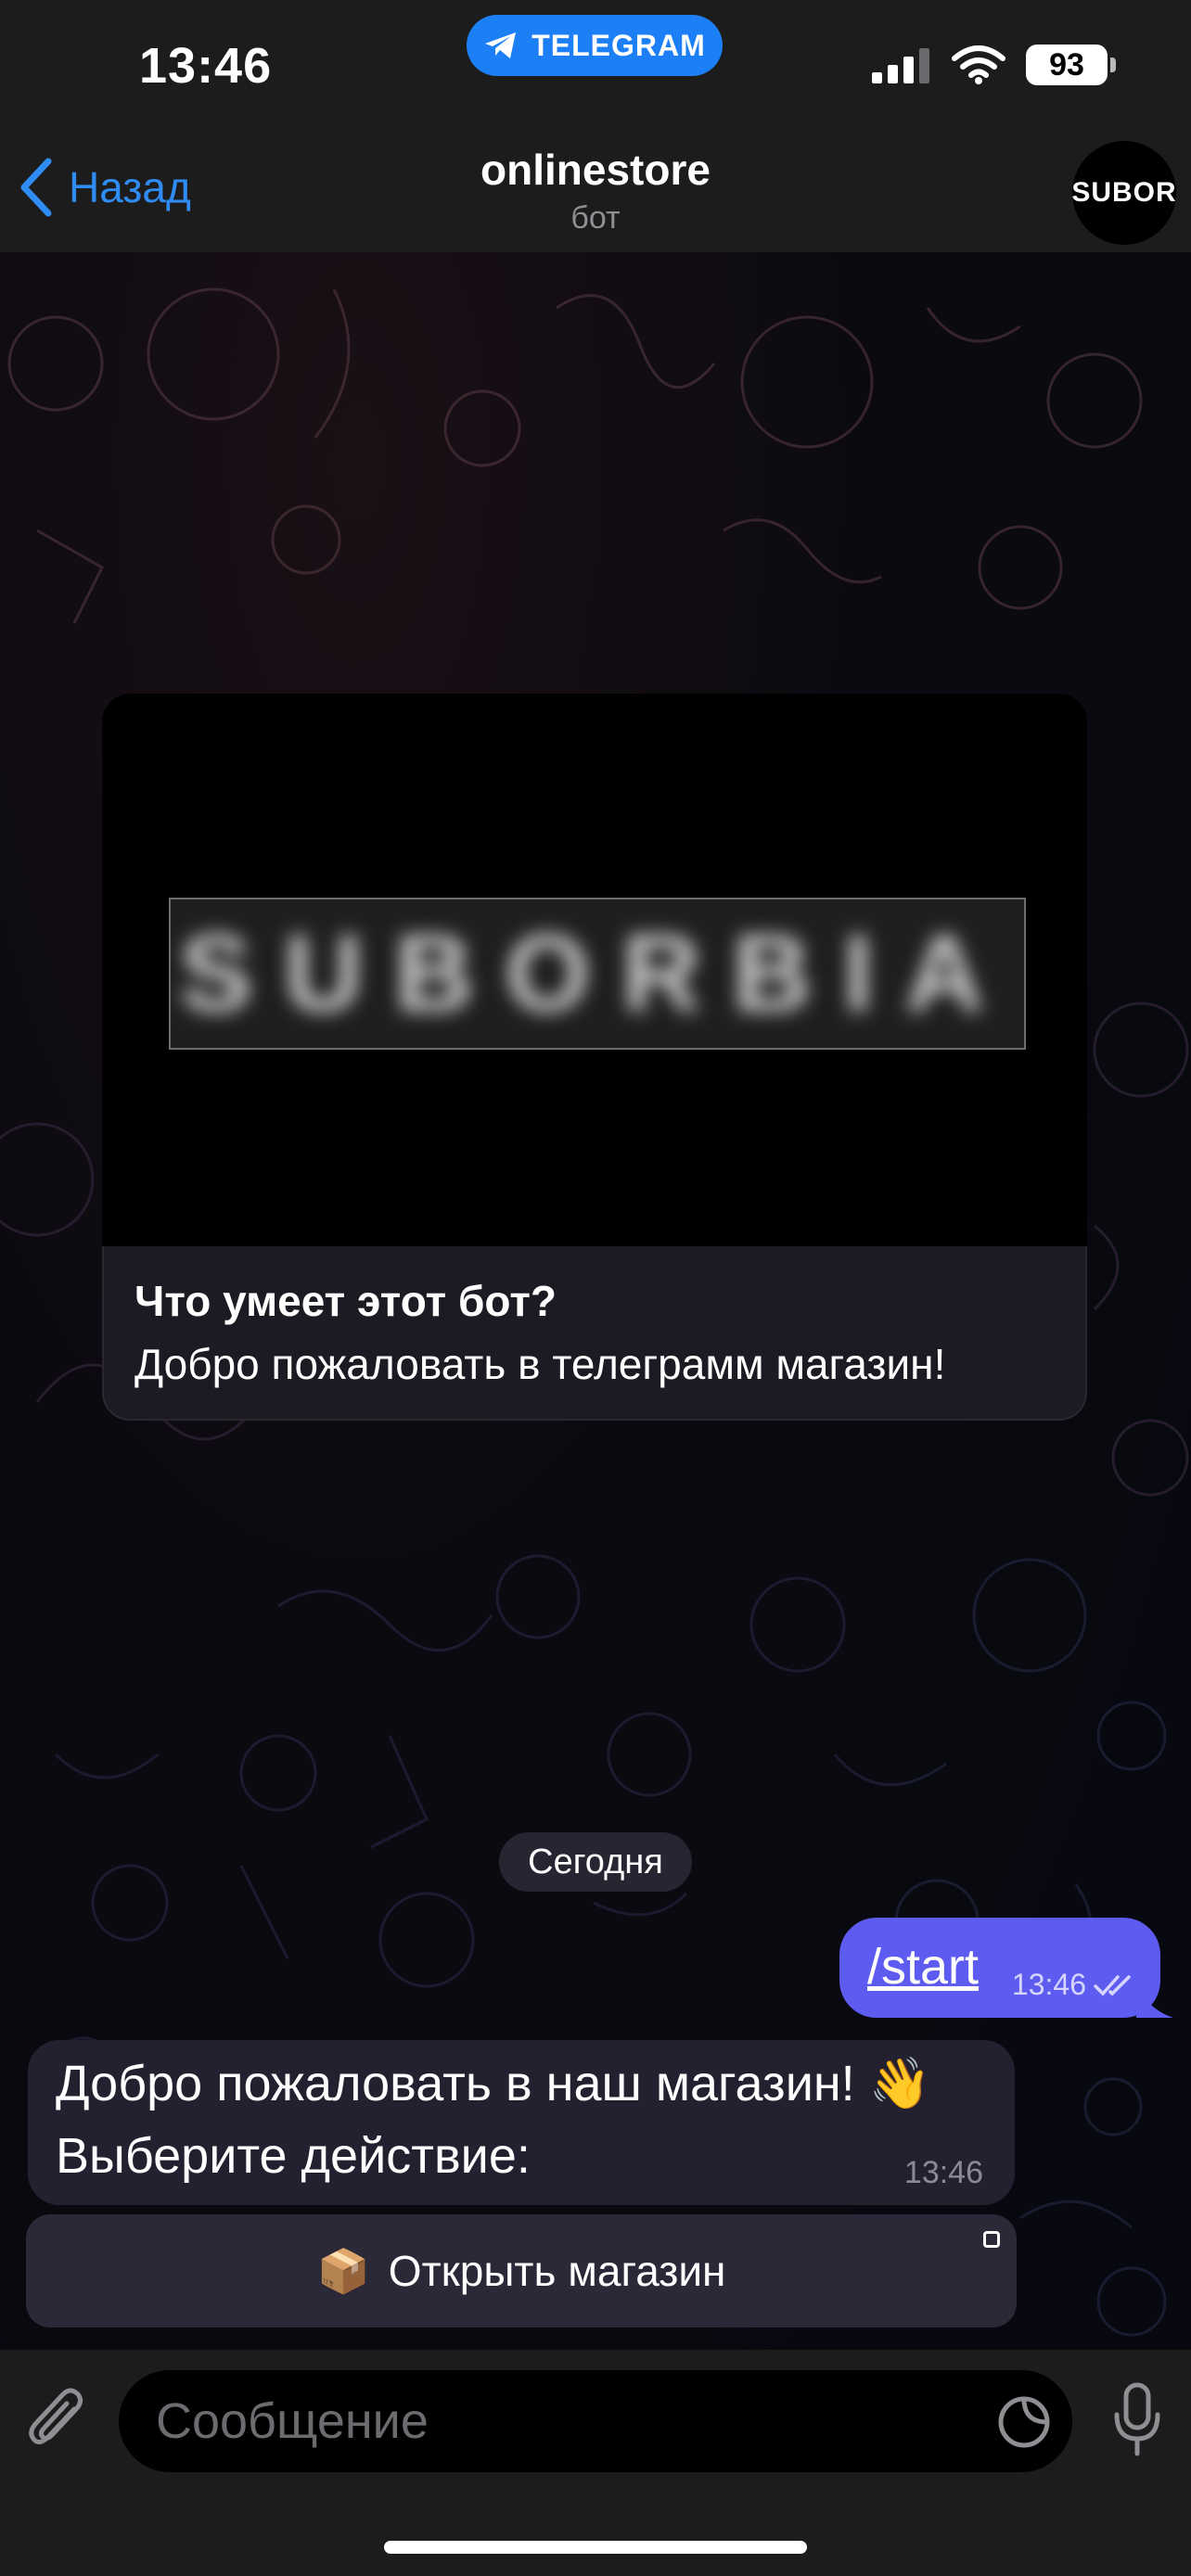 The width and height of the screenshot is (1191, 2576). What do you see at coordinates (564, 2421) in the screenshot?
I see `message-input` at bounding box center [564, 2421].